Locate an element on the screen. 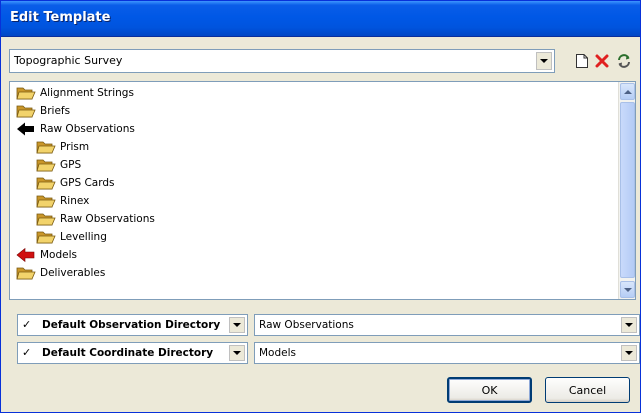  scroll-down-button is located at coordinates (627, 289).